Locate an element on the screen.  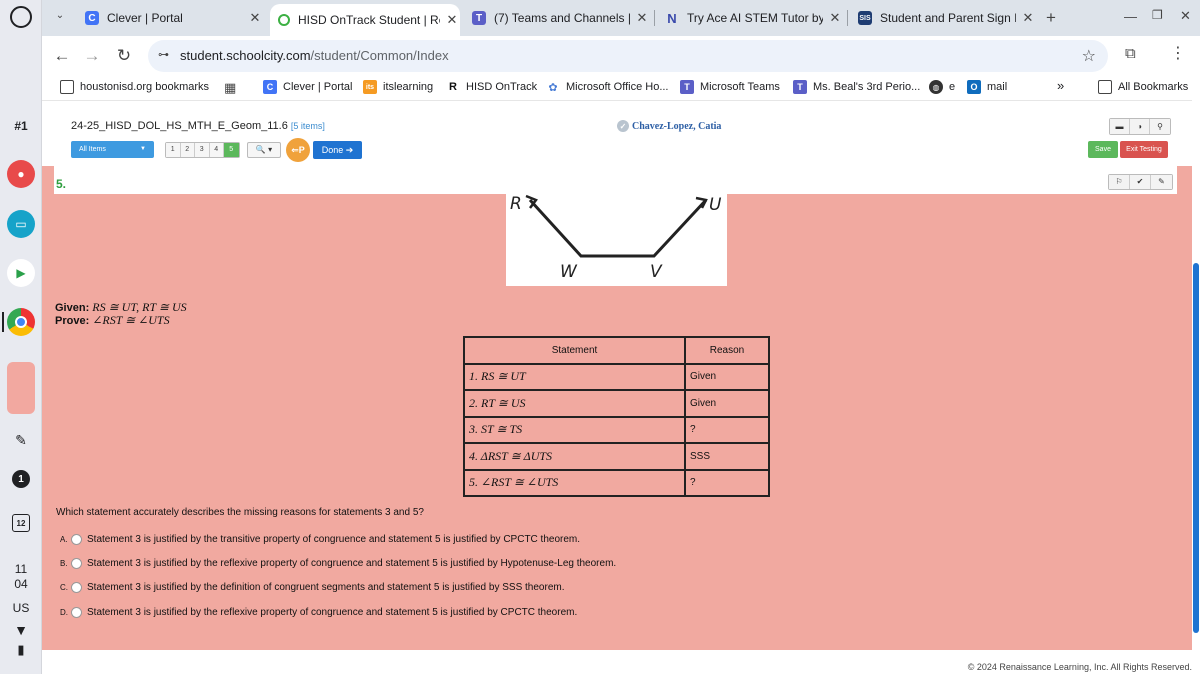
new-tab-icon: + is located at coordinates (1051, 18).